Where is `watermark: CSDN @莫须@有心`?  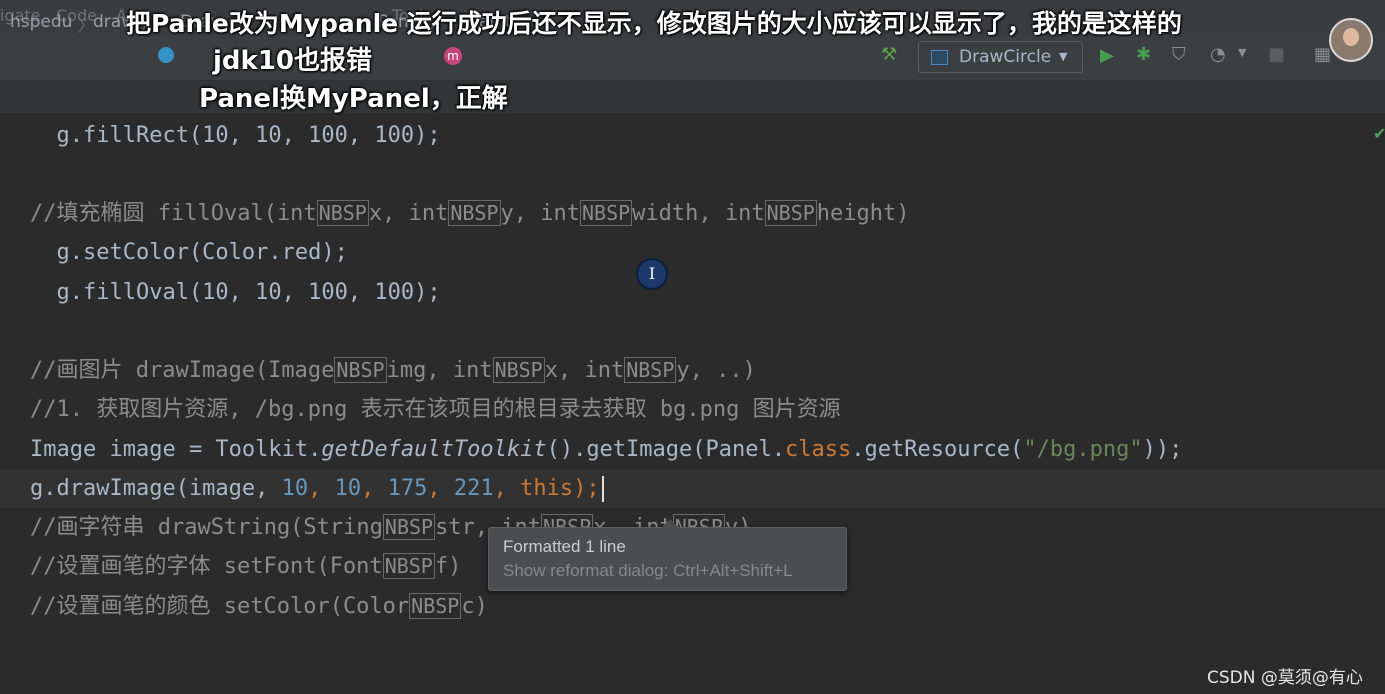
watermark: CSDN @莫须@有心 is located at coordinates (1285, 678).